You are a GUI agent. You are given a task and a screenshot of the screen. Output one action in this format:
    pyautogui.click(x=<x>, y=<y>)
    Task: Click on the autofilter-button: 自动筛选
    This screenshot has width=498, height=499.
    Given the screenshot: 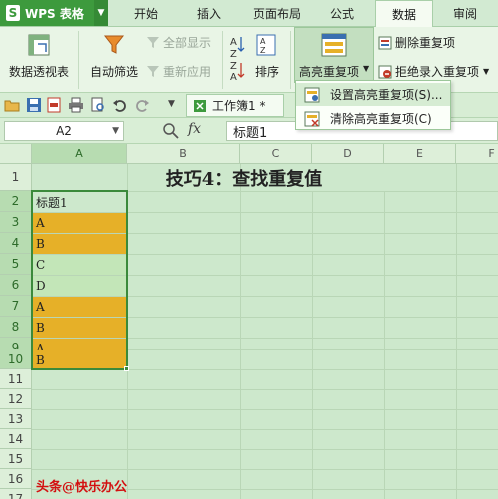 What is the action you would take?
    pyautogui.click(x=114, y=56)
    